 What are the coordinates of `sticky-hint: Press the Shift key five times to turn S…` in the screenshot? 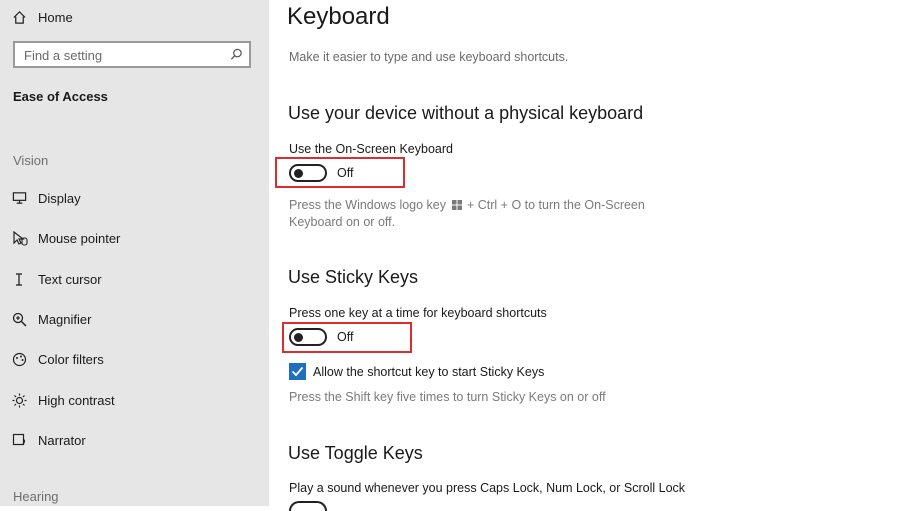 It's located at (447, 397).